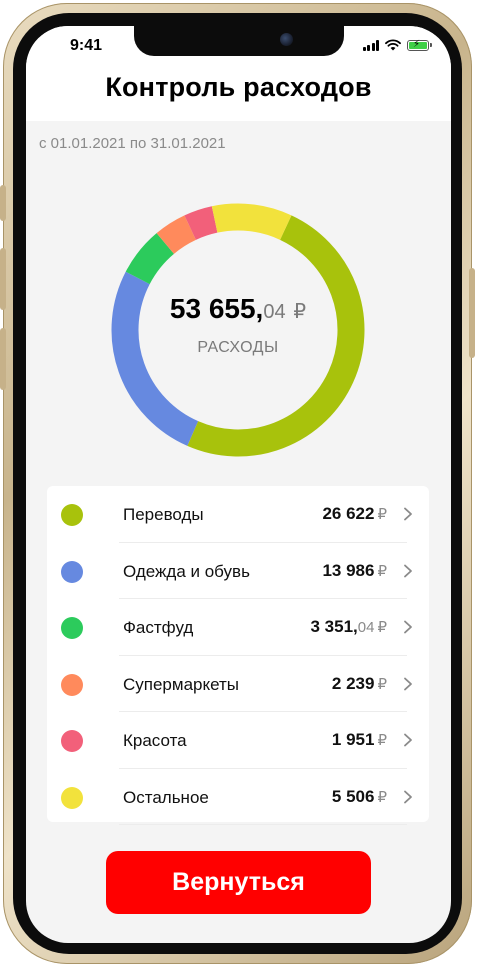 The image size is (477, 969). What do you see at coordinates (286, 39) in the screenshot?
I see `front-camera` at bounding box center [286, 39].